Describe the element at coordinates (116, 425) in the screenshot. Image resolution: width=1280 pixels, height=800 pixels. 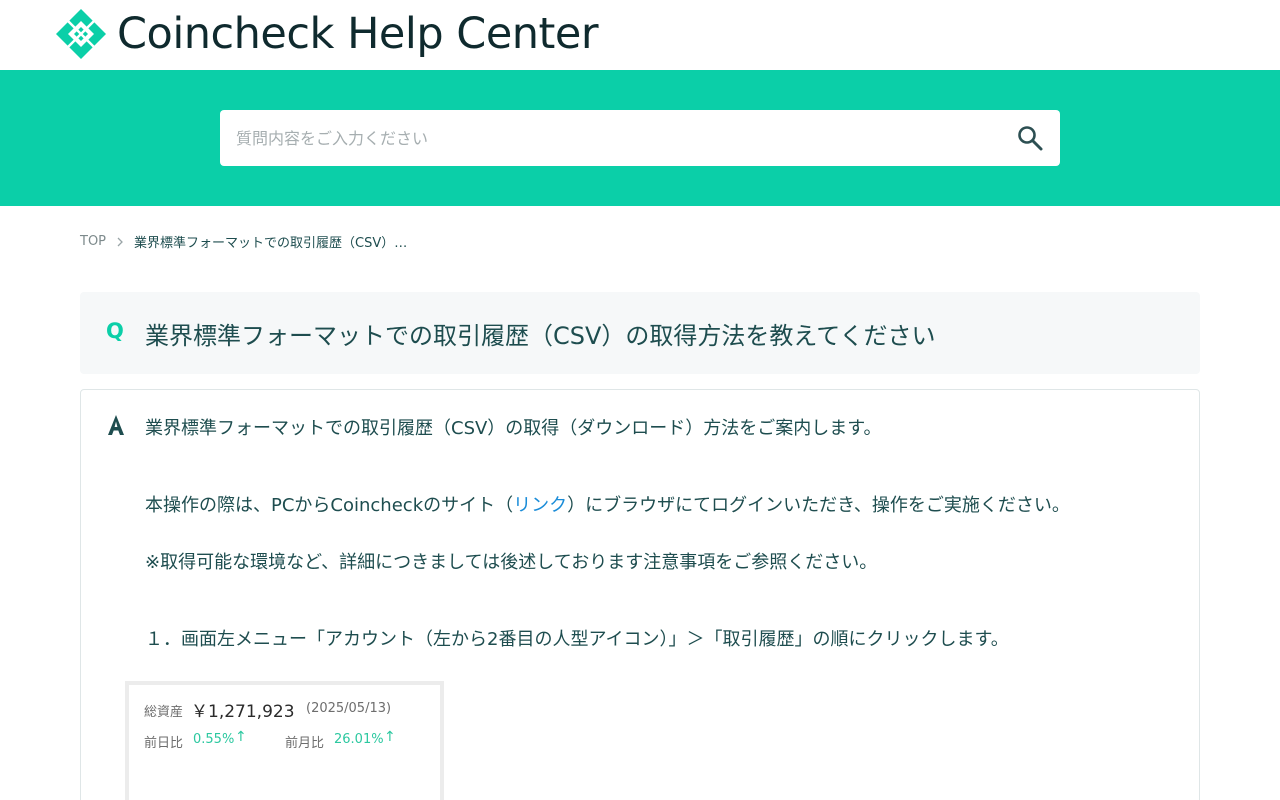
I see `answer-mark-icon` at that location.